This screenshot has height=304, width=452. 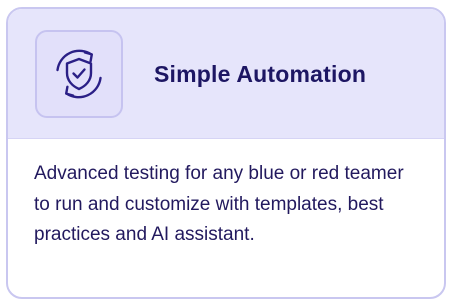 I want to click on icon-container, so click(x=79, y=74).